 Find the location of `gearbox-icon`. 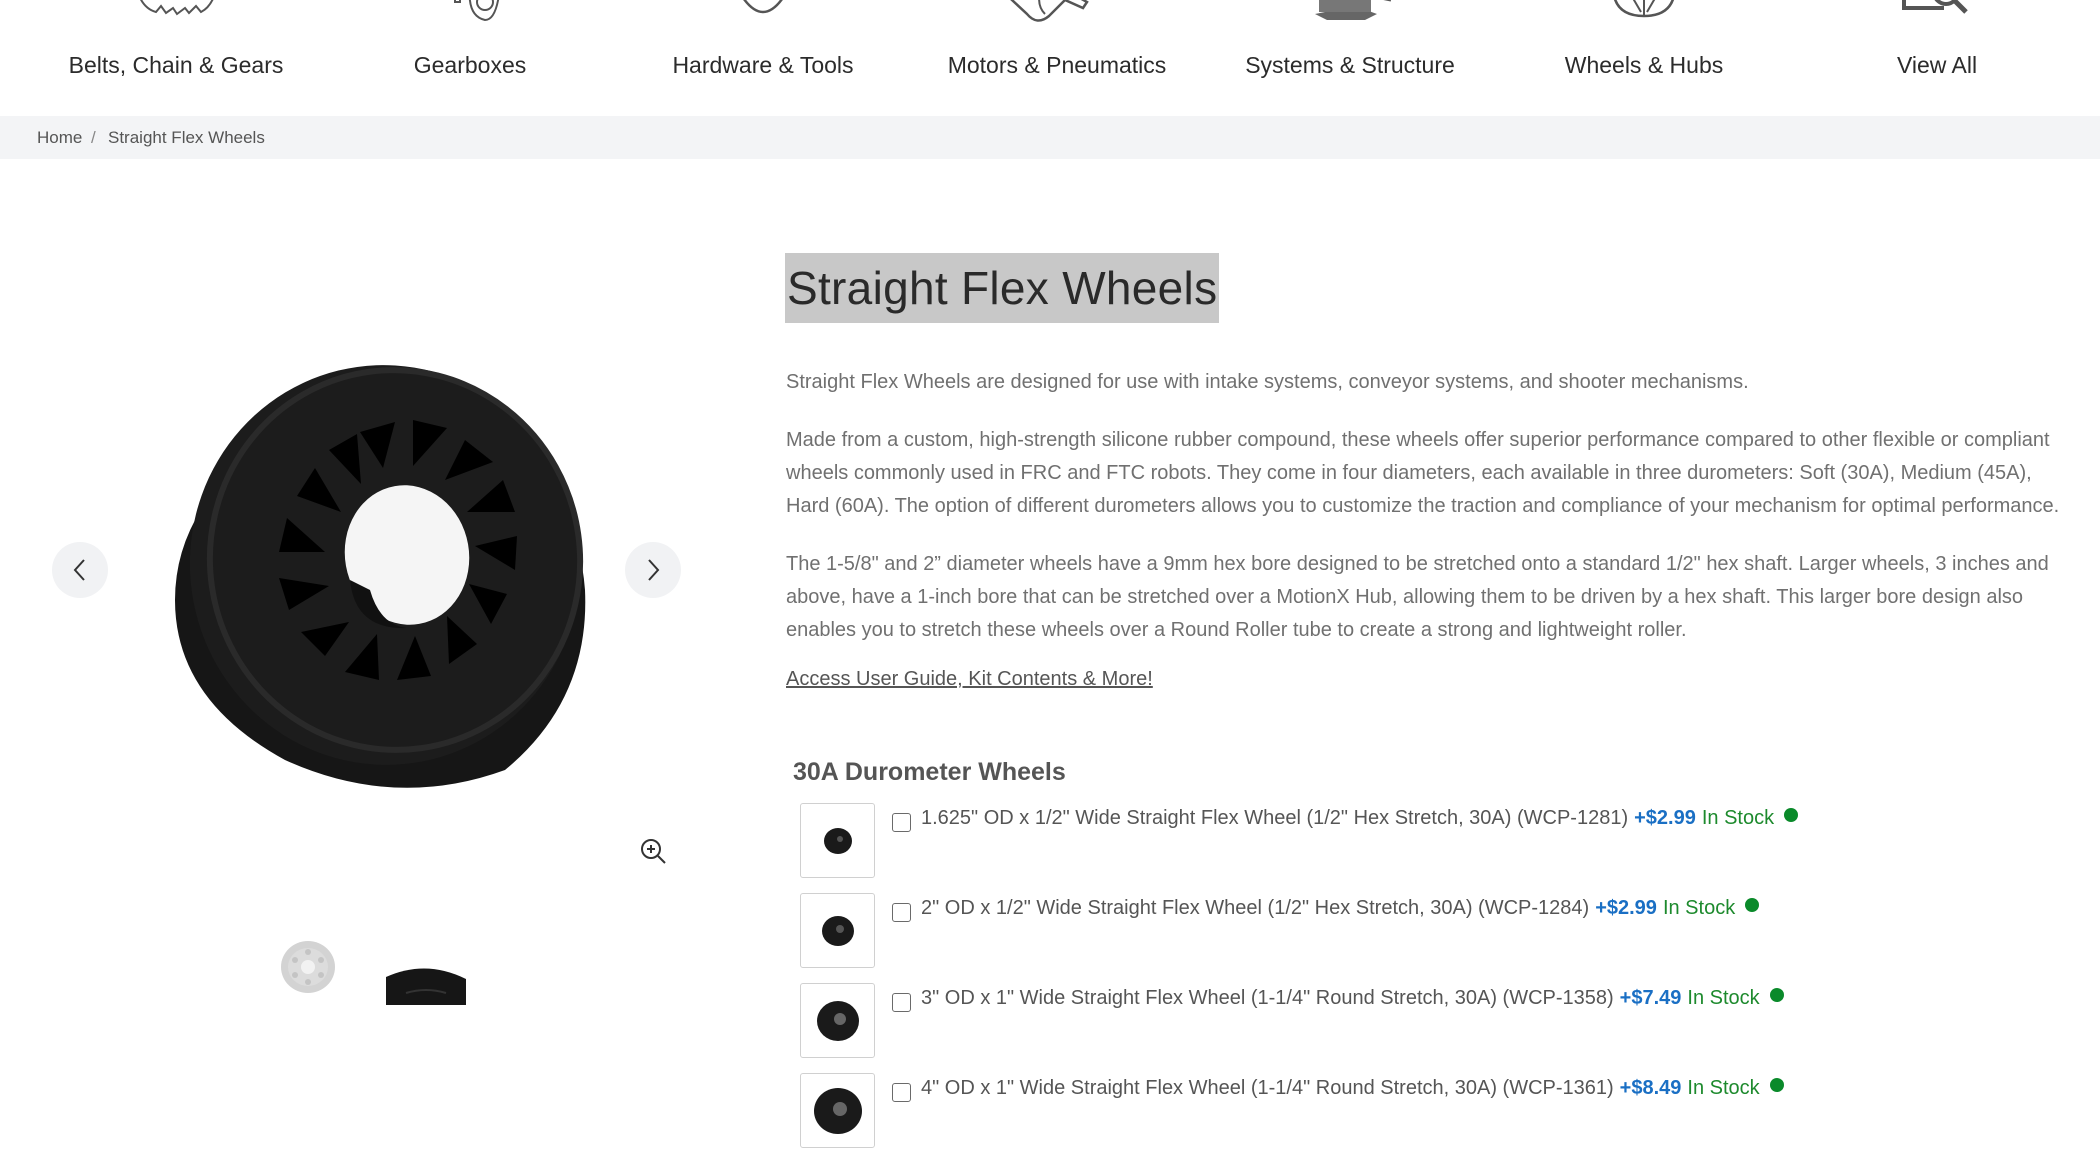

gearbox-icon is located at coordinates (477, 11).